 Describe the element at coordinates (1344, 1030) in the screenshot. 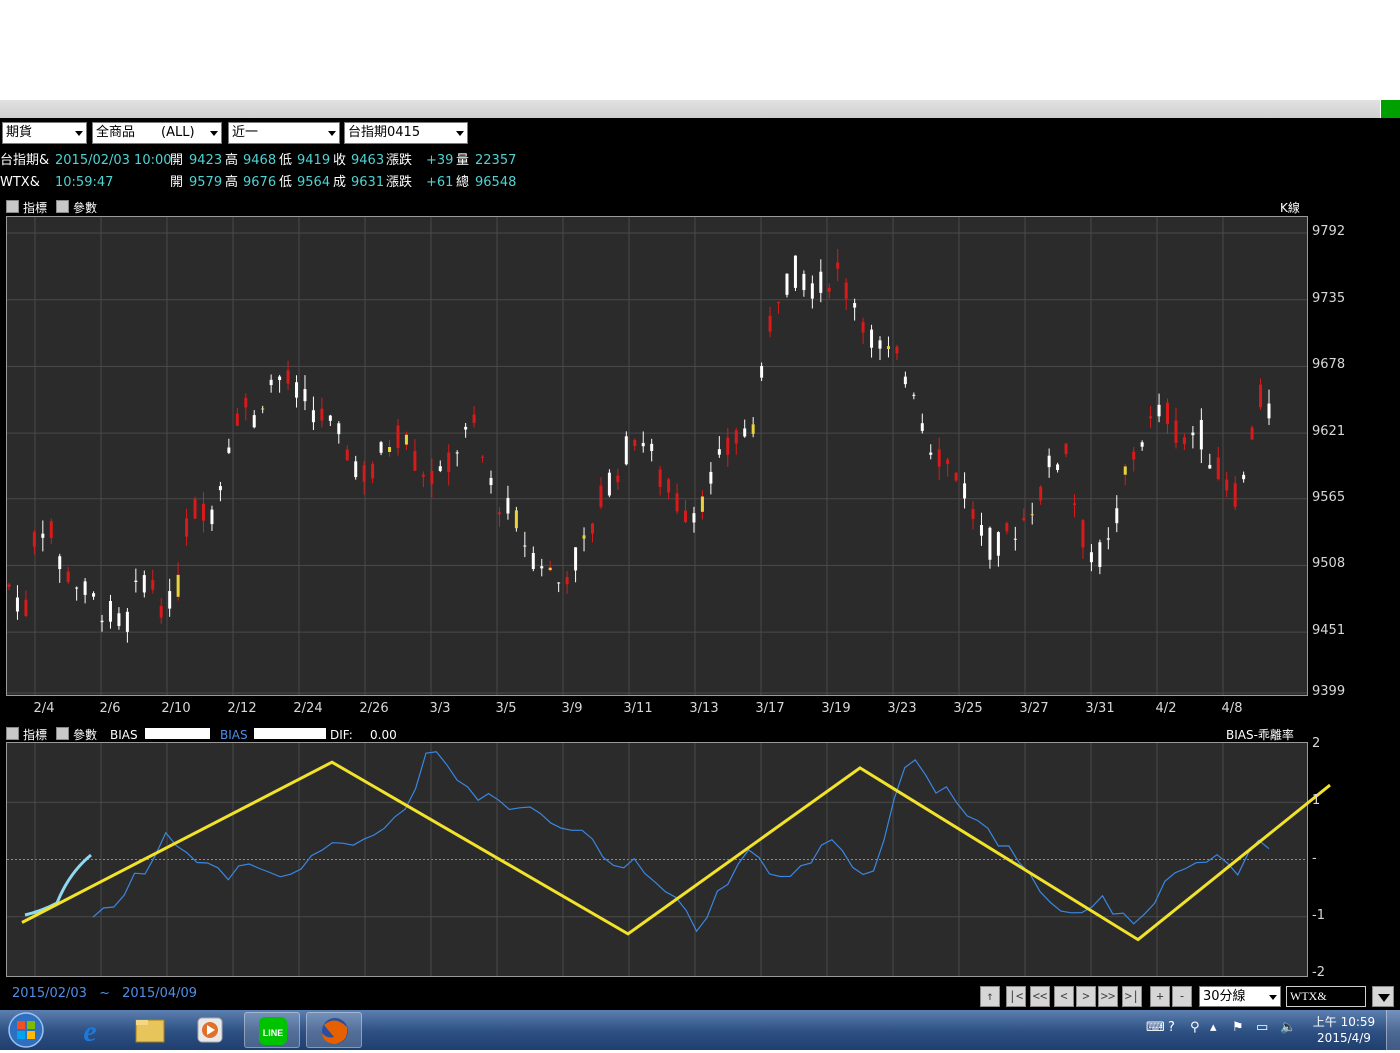

I see `clock: 上午 10:59 2015/4/9` at that location.